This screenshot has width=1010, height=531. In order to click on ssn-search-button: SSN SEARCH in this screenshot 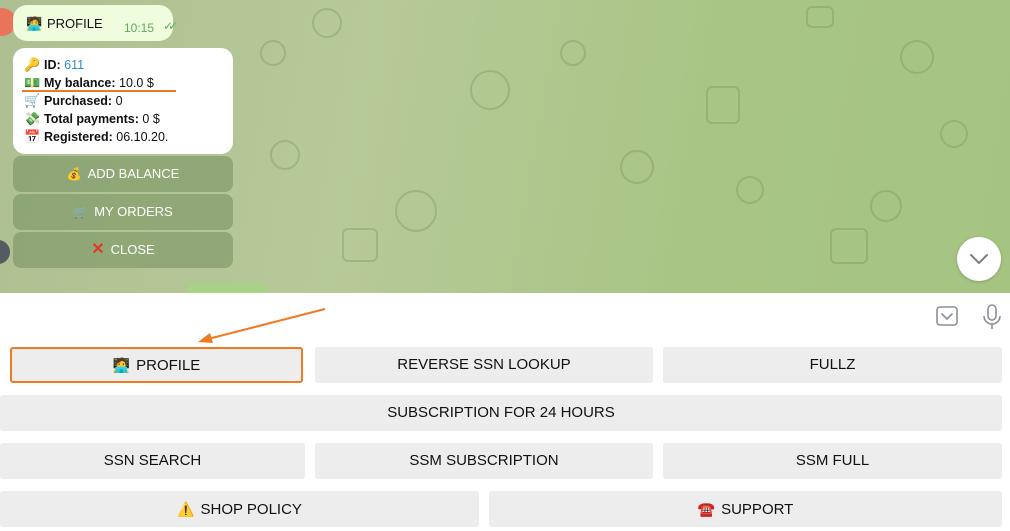, I will do `click(152, 461)`.